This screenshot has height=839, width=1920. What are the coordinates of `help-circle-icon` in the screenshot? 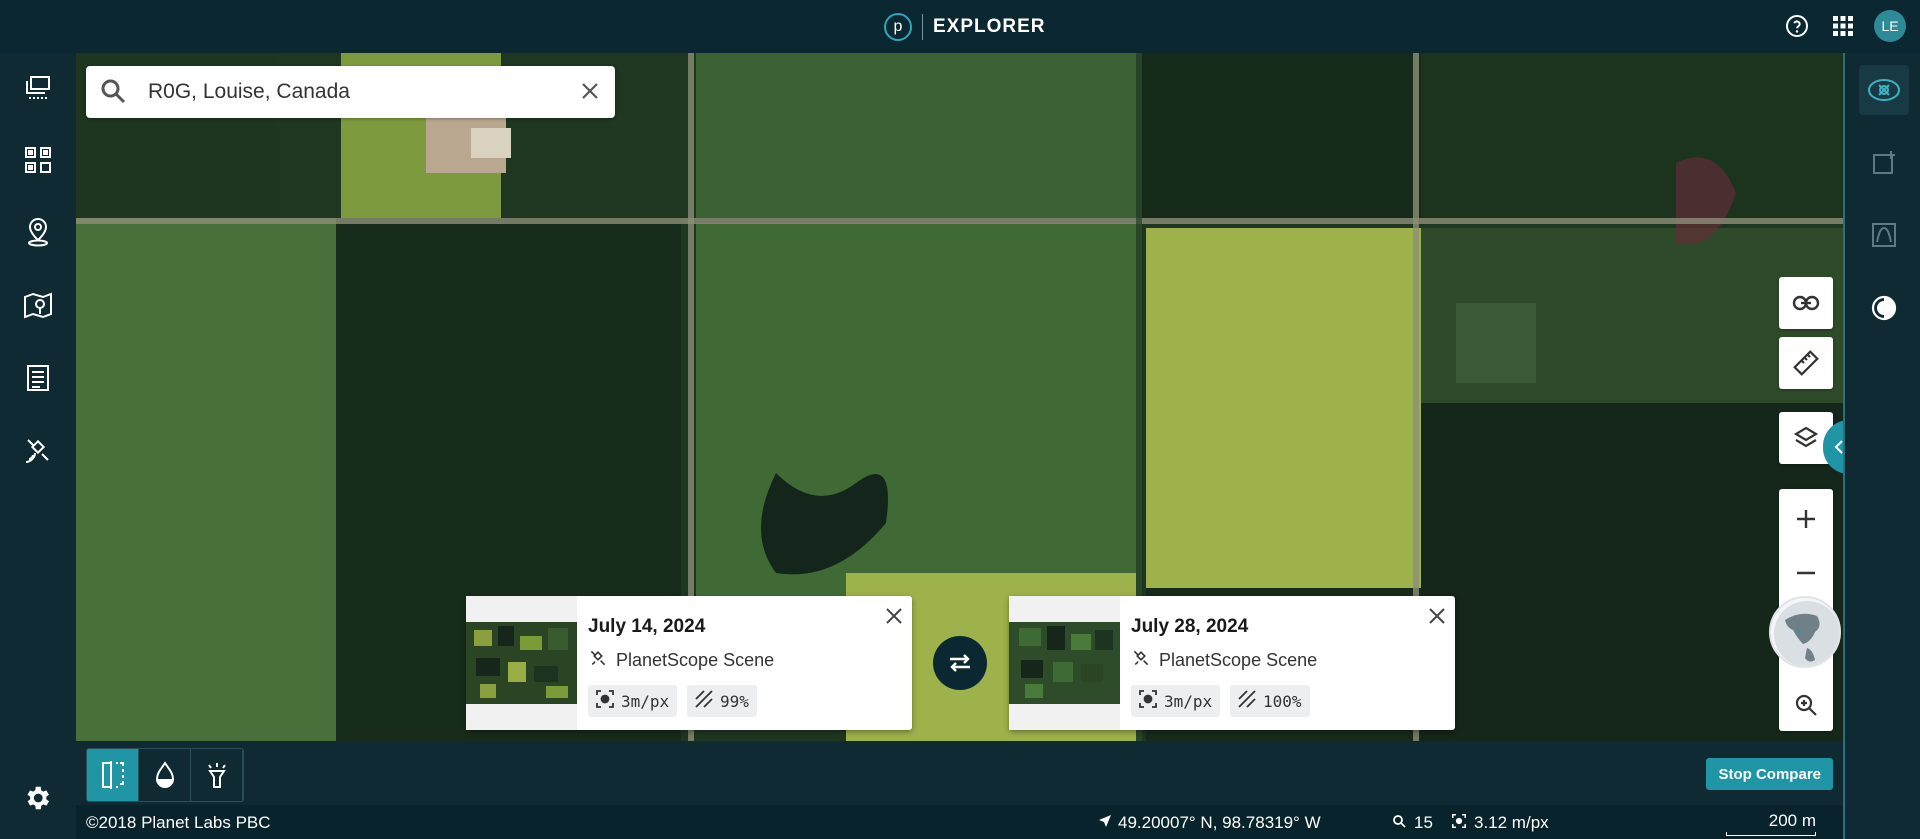 It's located at (1797, 26).